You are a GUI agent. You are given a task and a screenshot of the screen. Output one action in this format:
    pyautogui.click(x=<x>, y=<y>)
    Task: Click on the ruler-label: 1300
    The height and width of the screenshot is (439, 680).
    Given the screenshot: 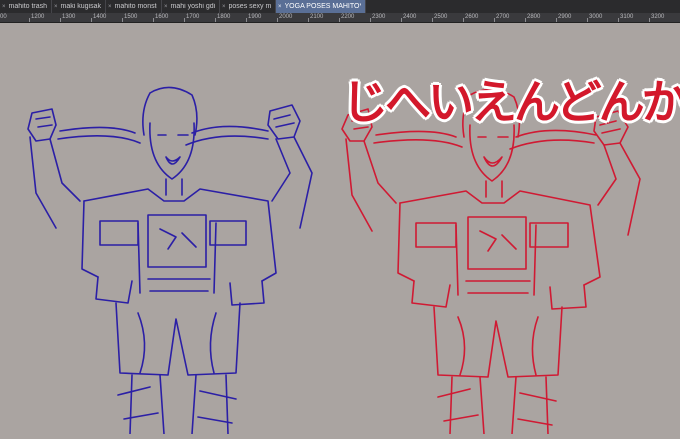 What is the action you would take?
    pyautogui.click(x=69, y=17)
    